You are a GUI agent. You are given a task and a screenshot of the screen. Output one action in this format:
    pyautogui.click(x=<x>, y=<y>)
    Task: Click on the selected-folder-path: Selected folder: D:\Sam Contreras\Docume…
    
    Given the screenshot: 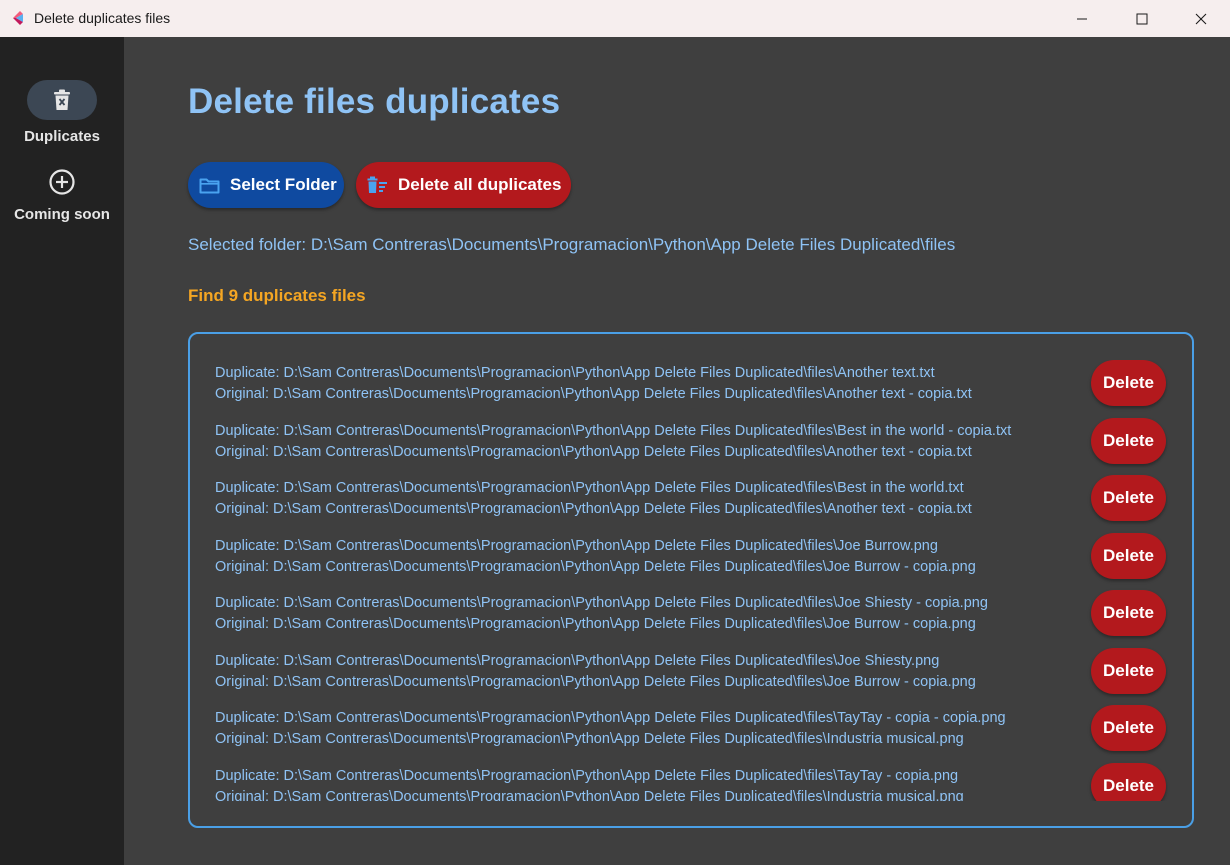 What is the action you would take?
    pyautogui.click(x=572, y=244)
    